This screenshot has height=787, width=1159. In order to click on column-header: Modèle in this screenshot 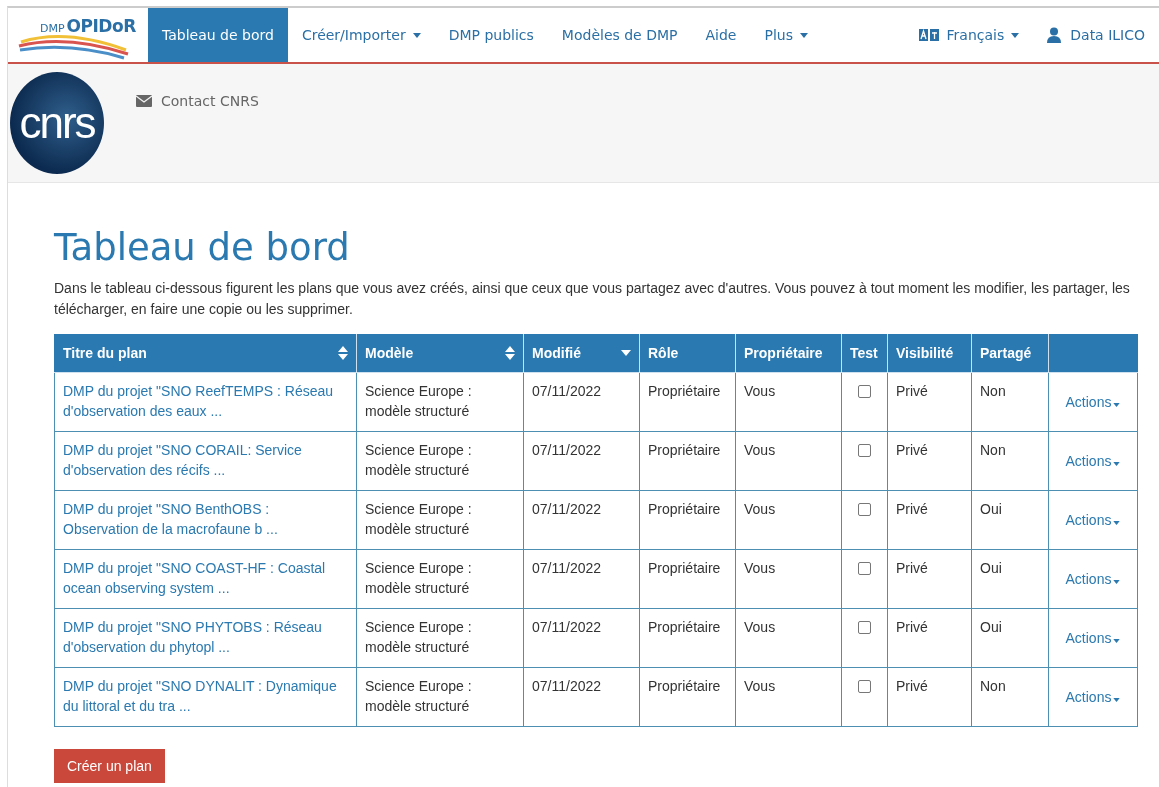, I will do `click(440, 353)`.